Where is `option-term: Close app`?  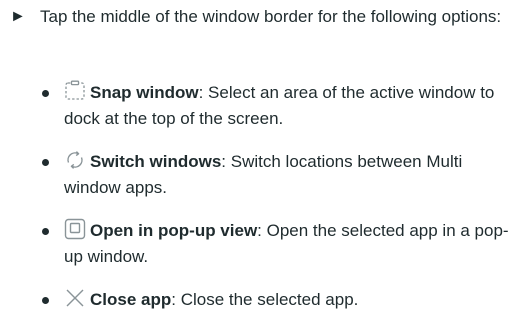 option-term: Close app is located at coordinates (131, 299).